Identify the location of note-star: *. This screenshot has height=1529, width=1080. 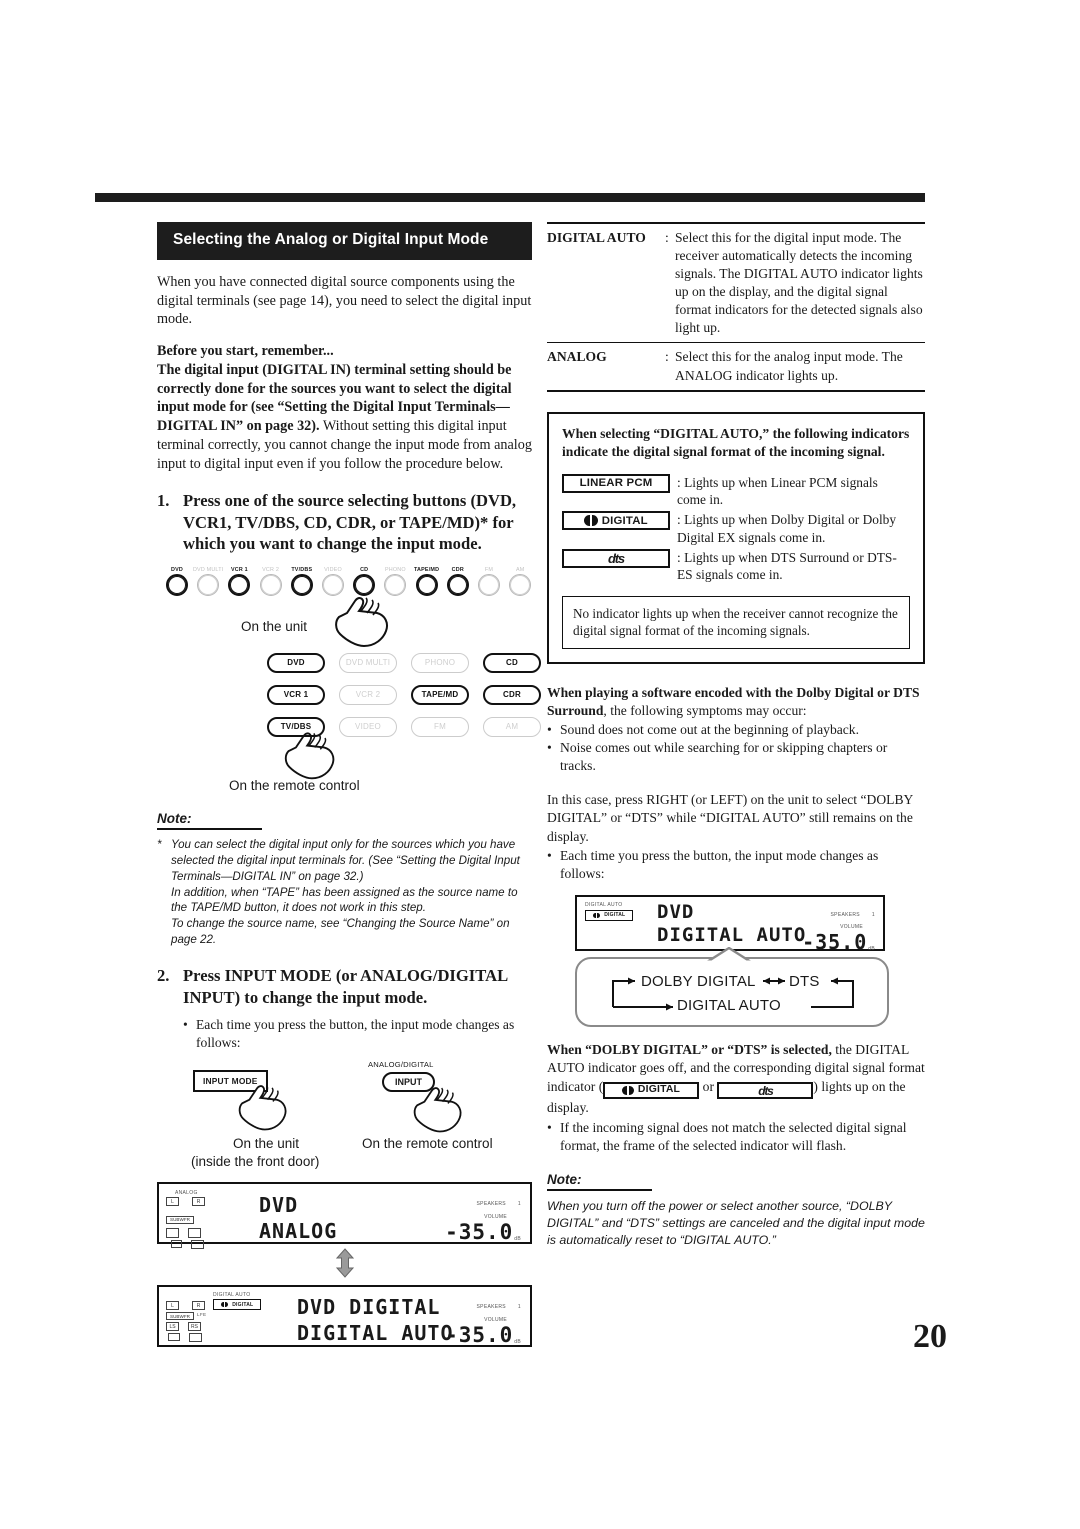
(159, 844).